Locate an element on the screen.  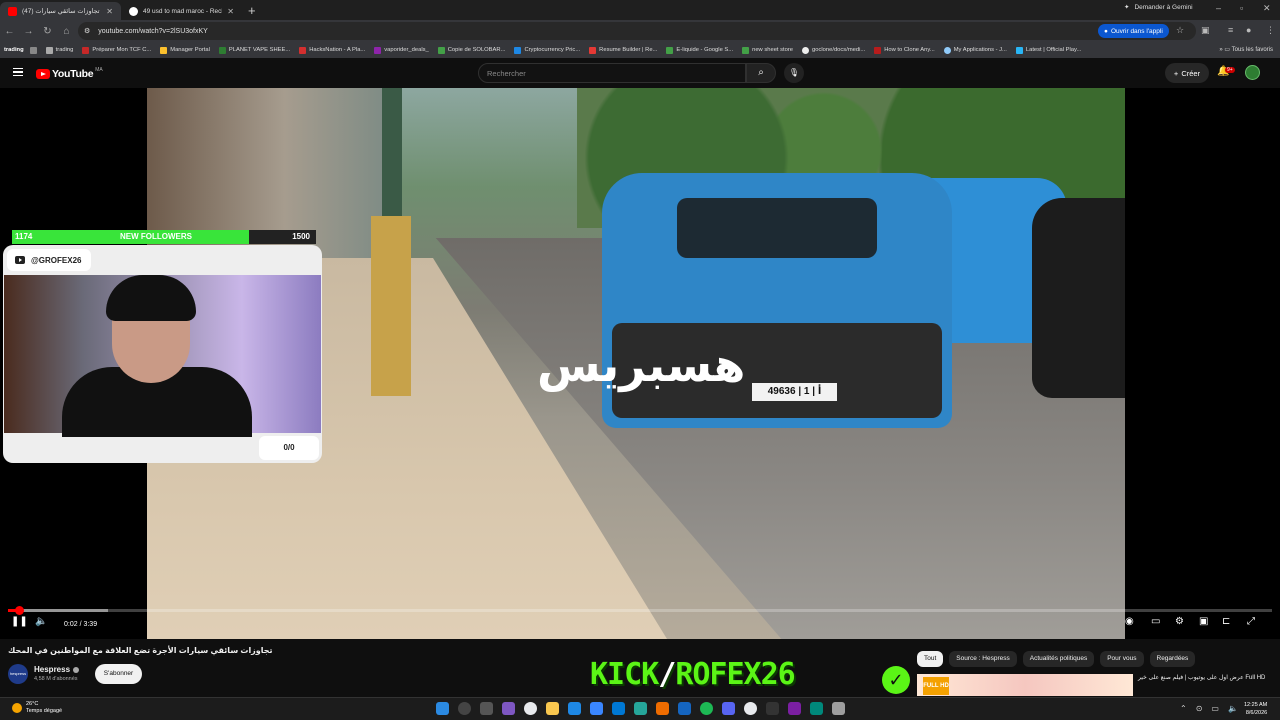
open-in-app-button: ● Ouvrir dans l'appli is located at coordinates (1133, 31).